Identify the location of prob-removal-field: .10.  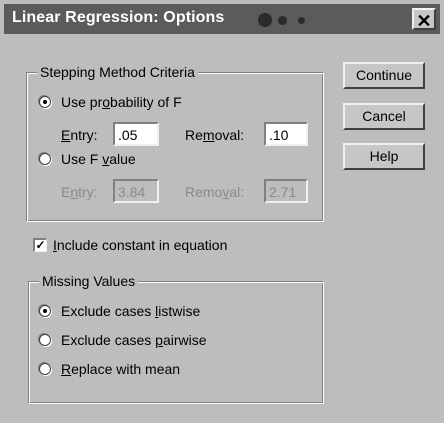
(286, 134).